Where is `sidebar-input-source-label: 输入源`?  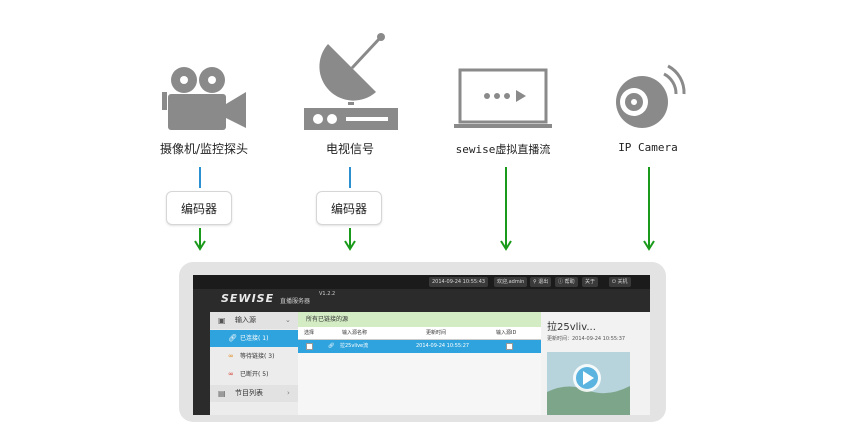
sidebar-input-source-label: 输入源 is located at coordinates (245, 320).